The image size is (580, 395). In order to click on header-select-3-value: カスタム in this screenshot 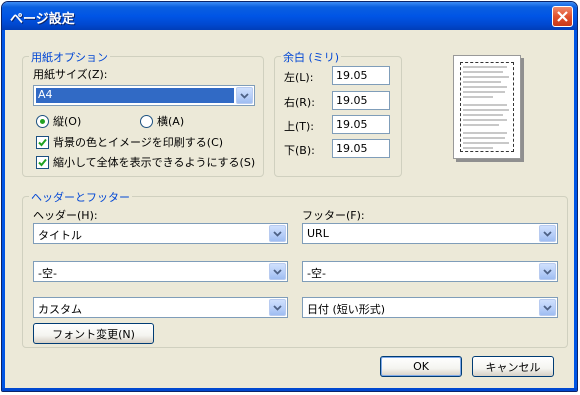, I will do `click(60, 309)`.